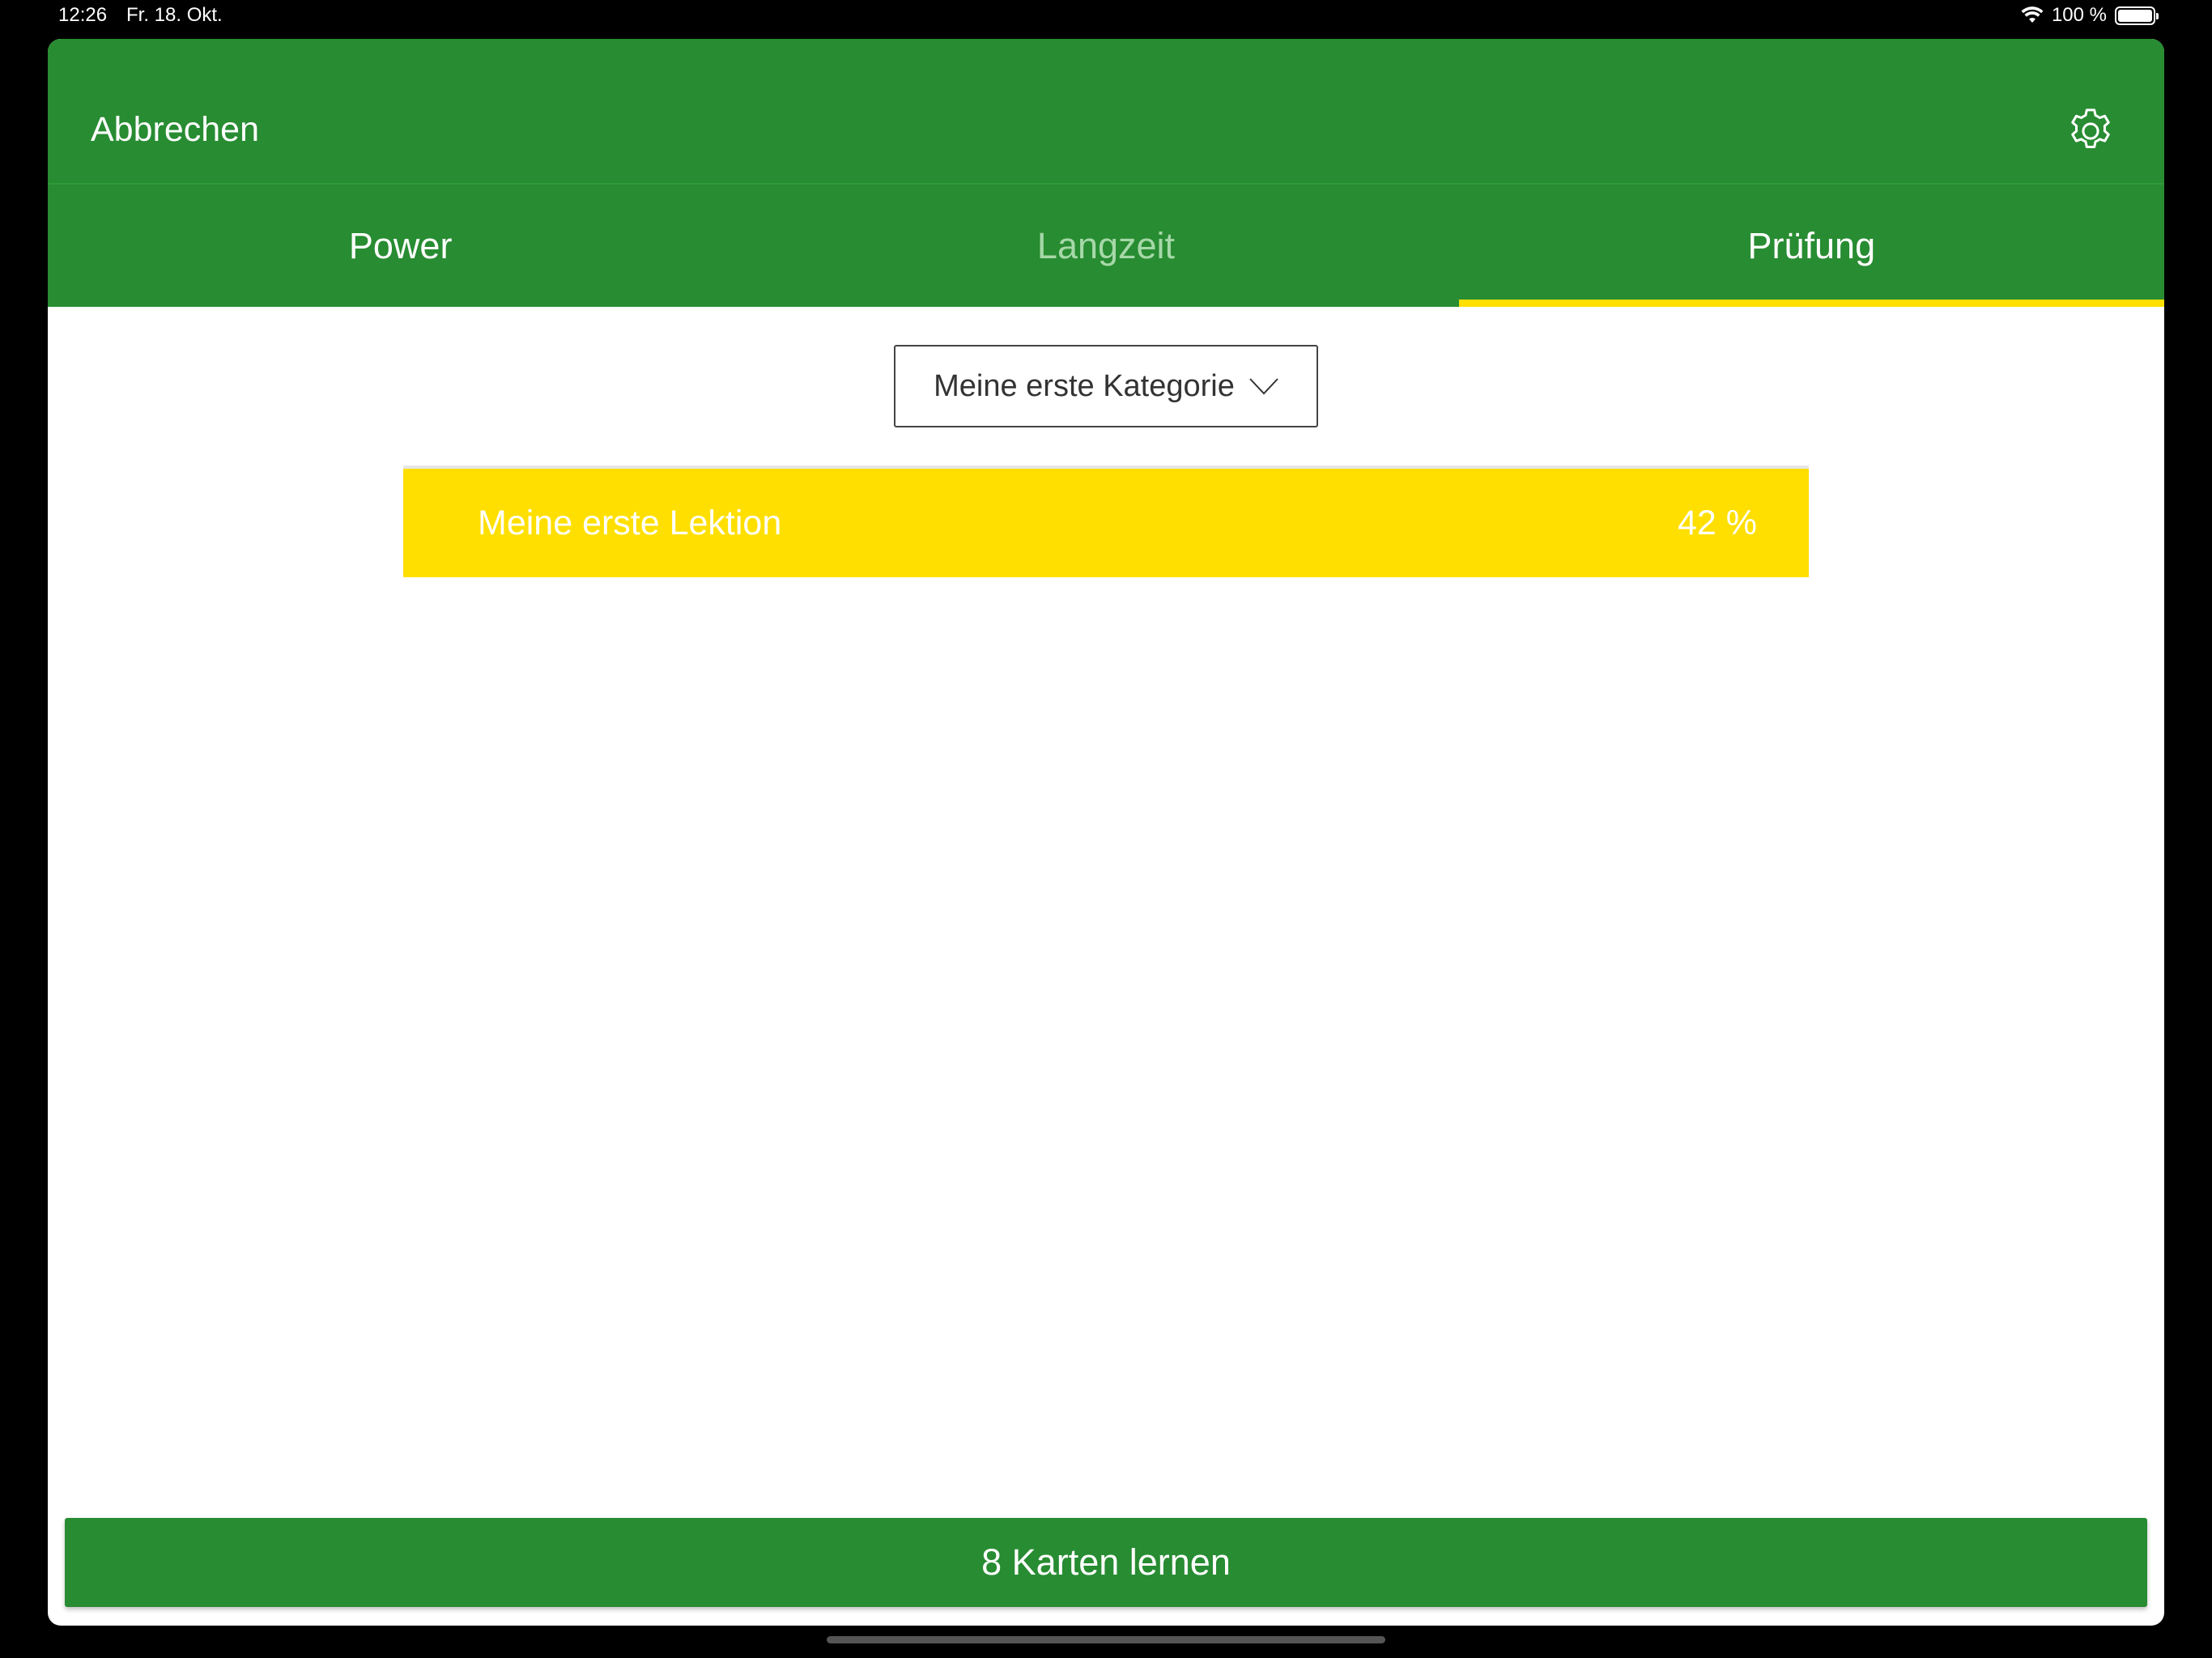 Image resolution: width=2212 pixels, height=1658 pixels. Describe the element at coordinates (1106, 521) in the screenshot. I see `list-item: Meine erste Lektion 42 %` at that location.